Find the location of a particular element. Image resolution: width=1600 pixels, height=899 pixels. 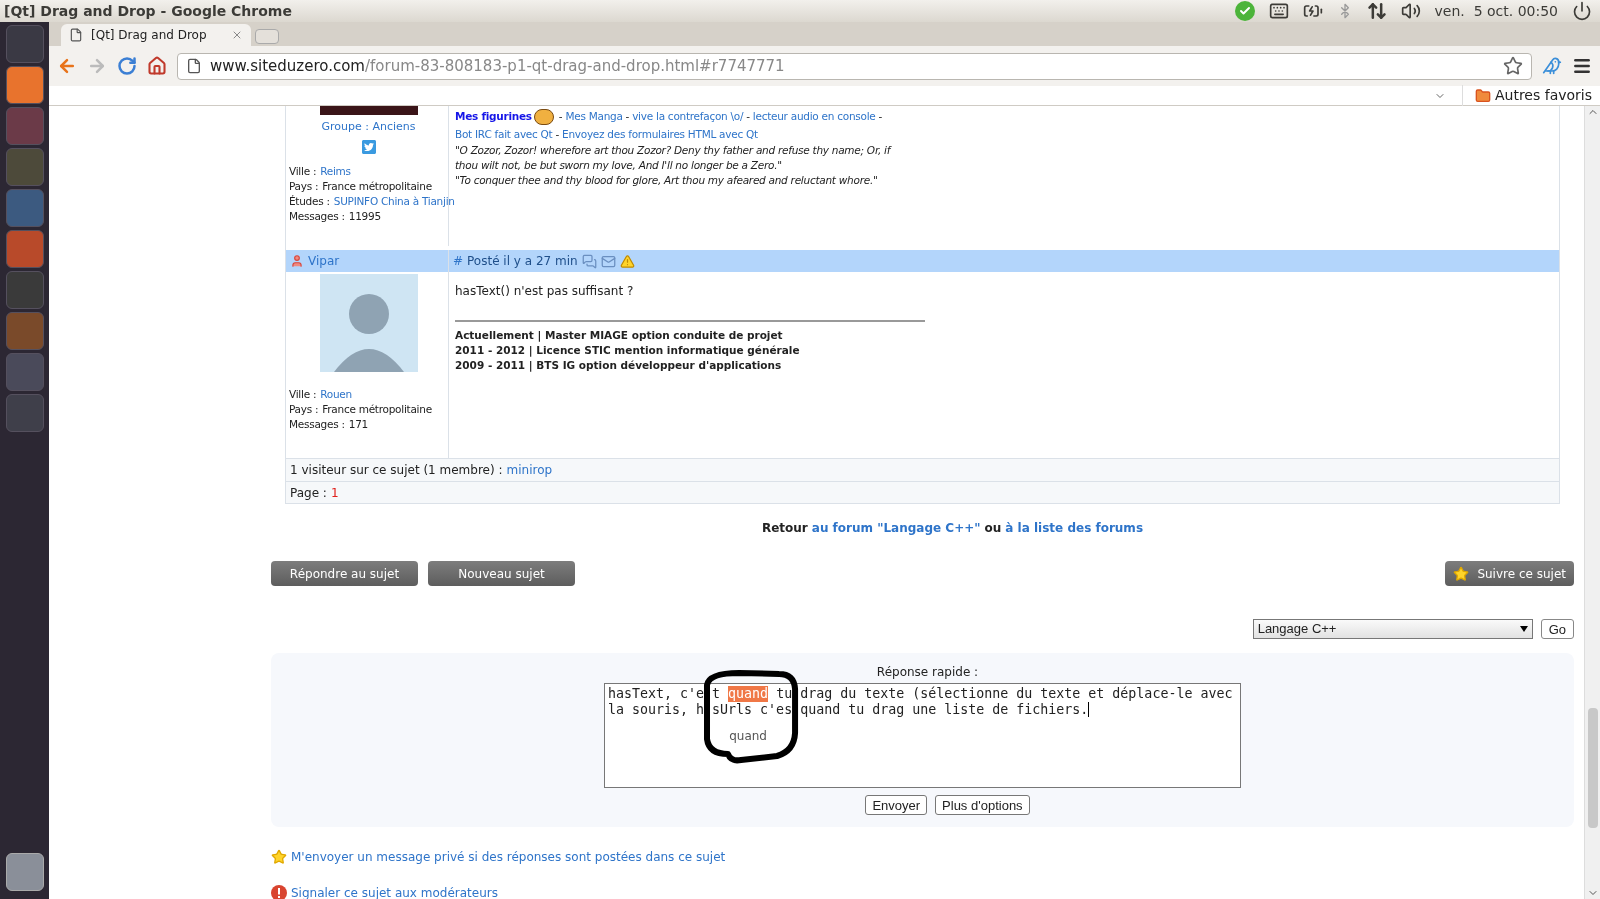

signature-link: Envoyez des formulaires HTML avec Qt is located at coordinates (660, 134).